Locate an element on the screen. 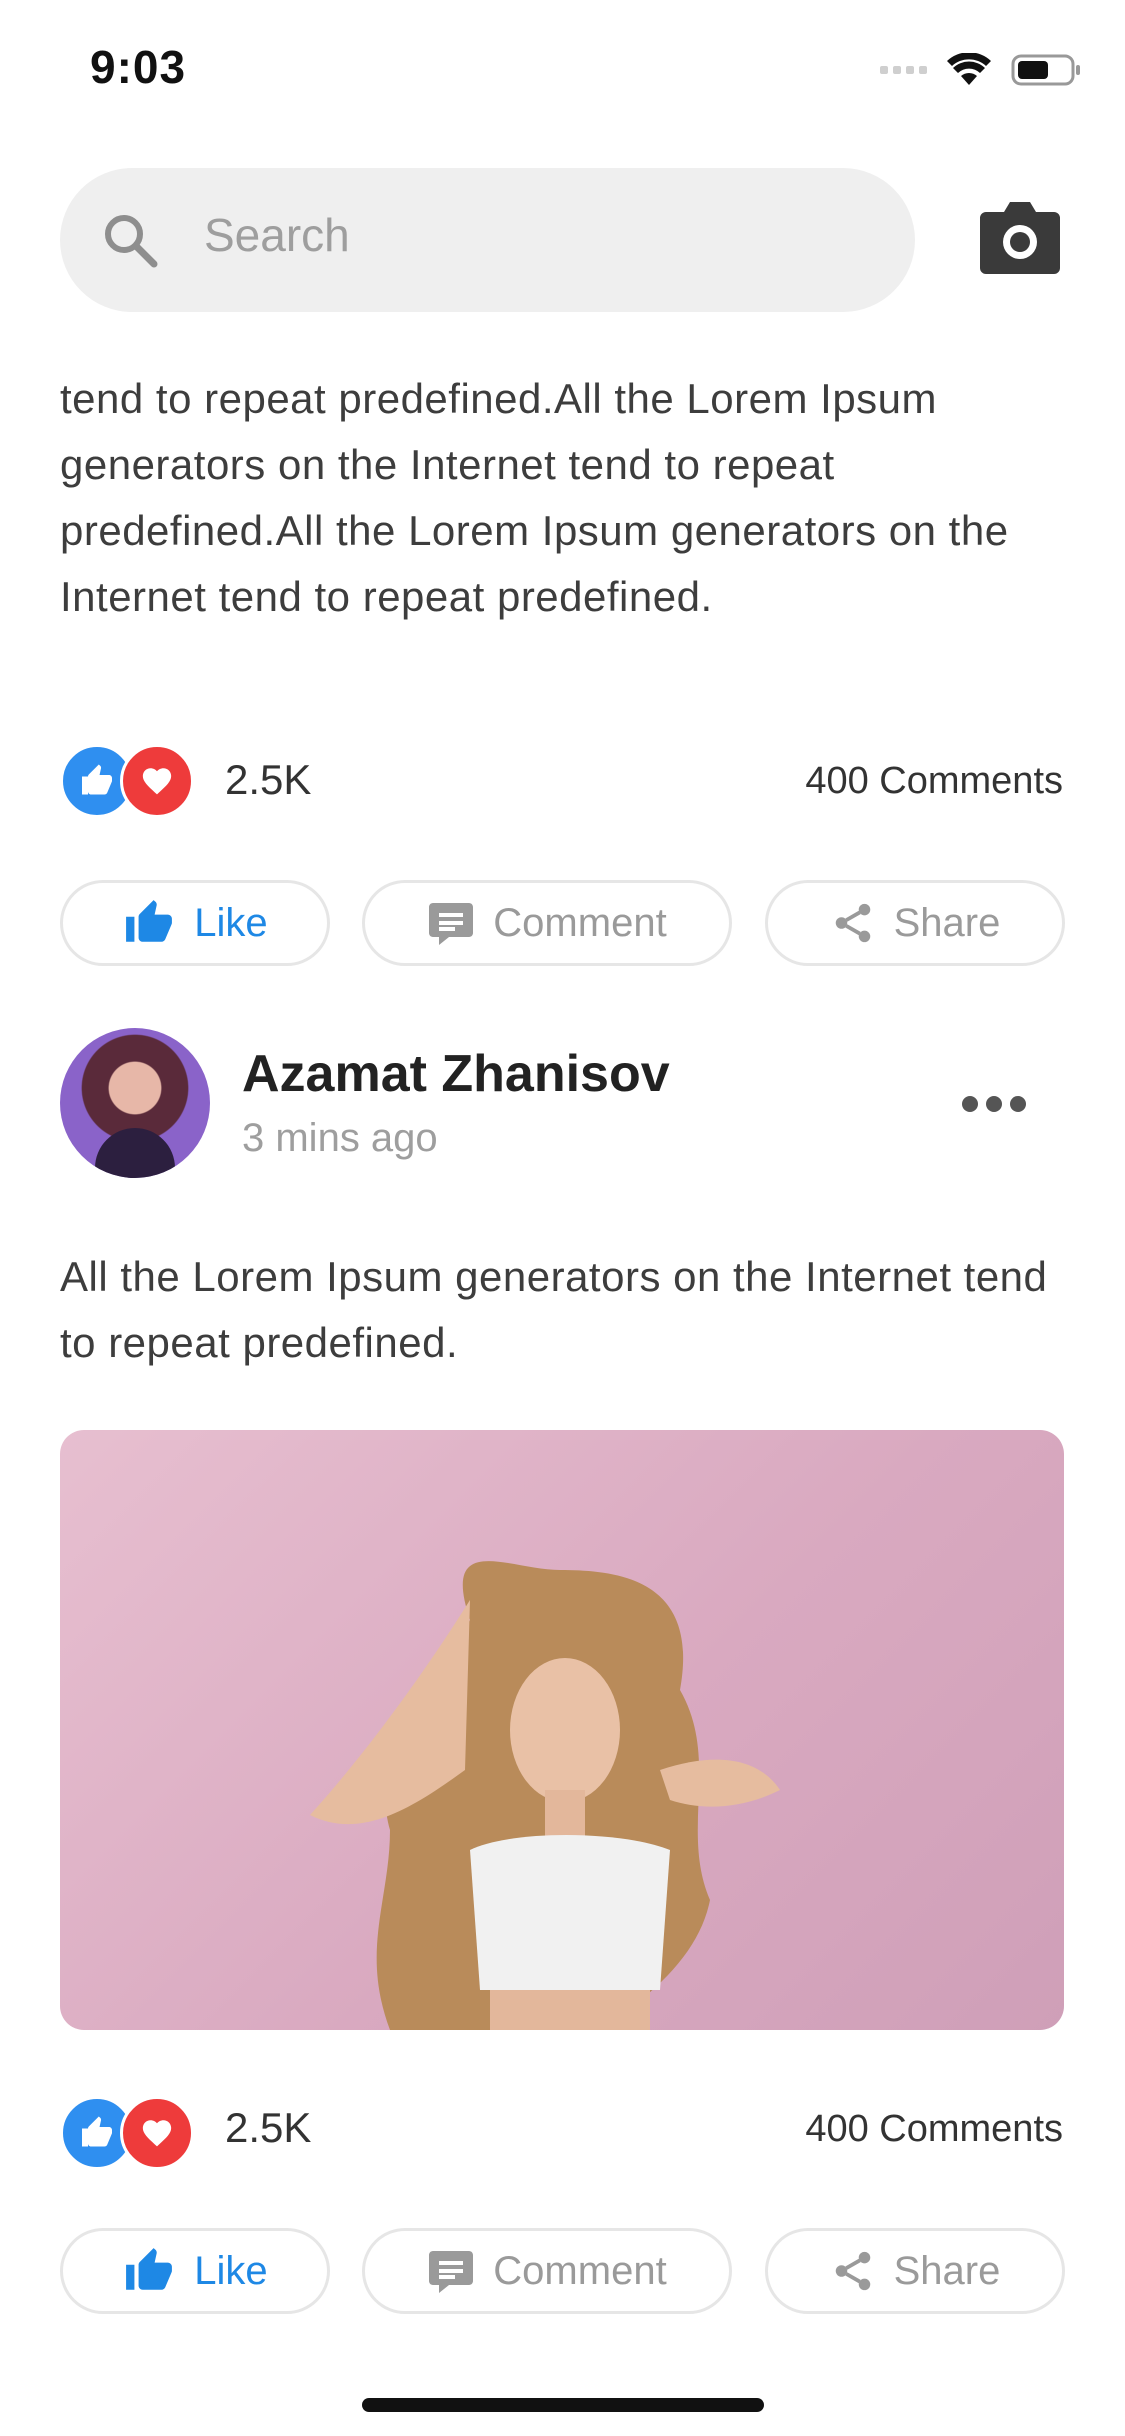  search-placeholder: Search is located at coordinates (277, 235).